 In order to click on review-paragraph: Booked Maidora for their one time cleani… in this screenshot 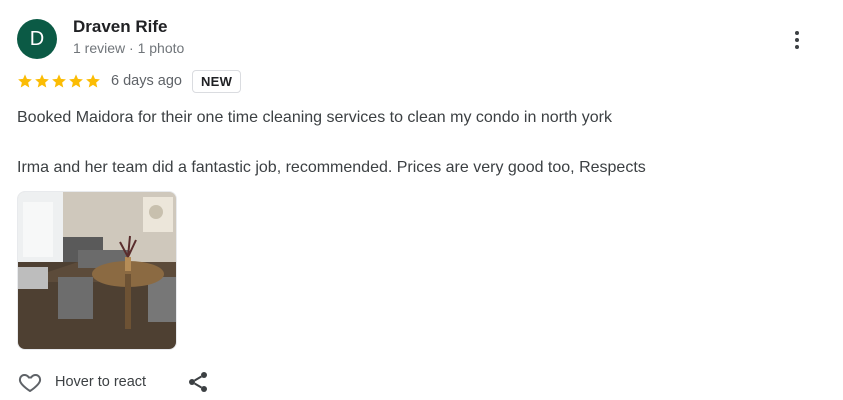, I will do `click(314, 117)`.